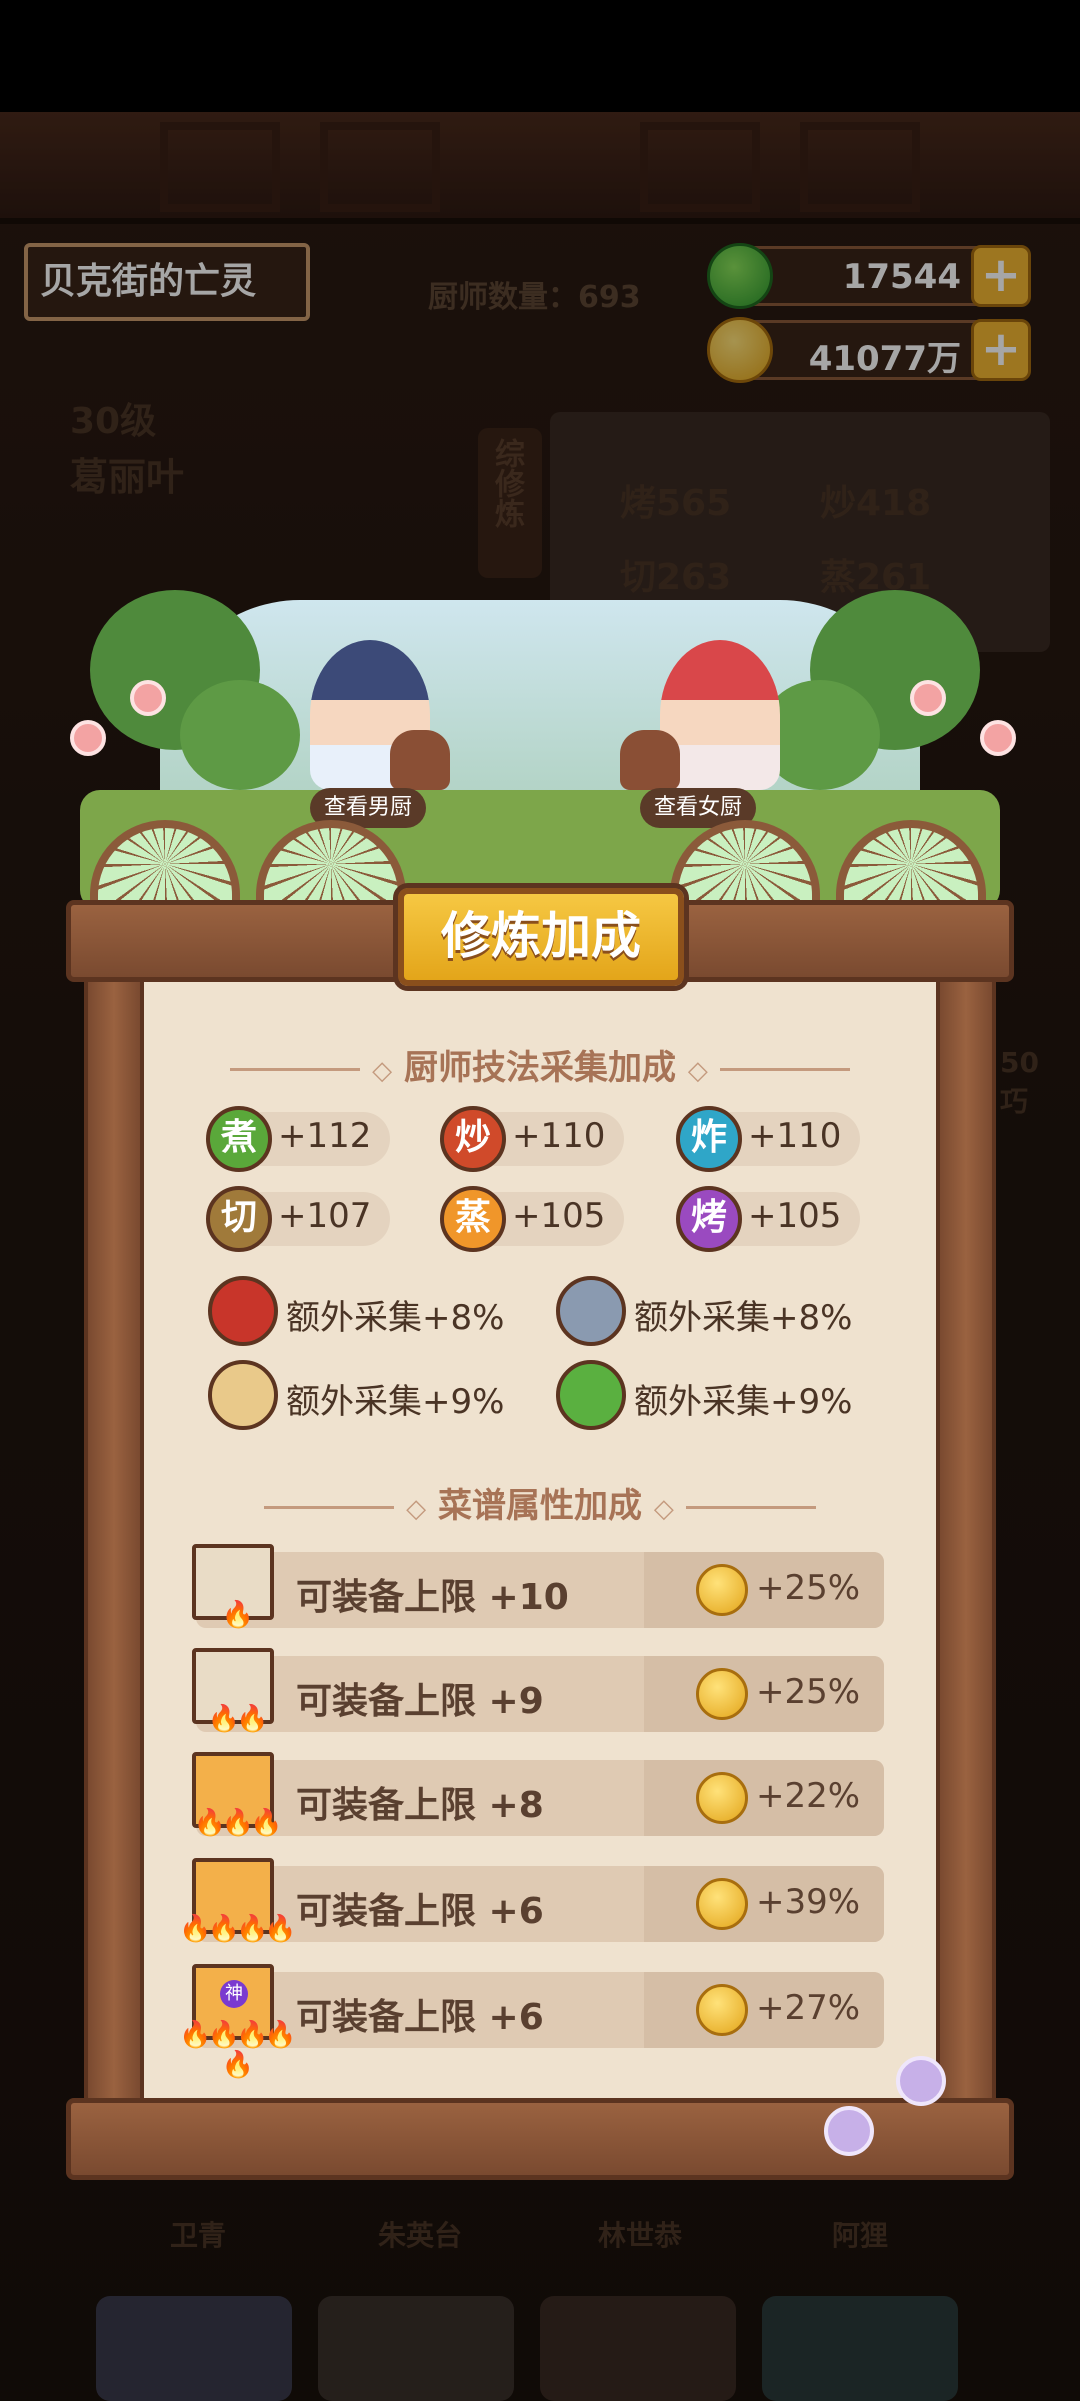 The height and width of the screenshot is (2401, 1080). What do you see at coordinates (808, 1796) in the screenshot?
I see `coin-bonus-percent: +22%` at bounding box center [808, 1796].